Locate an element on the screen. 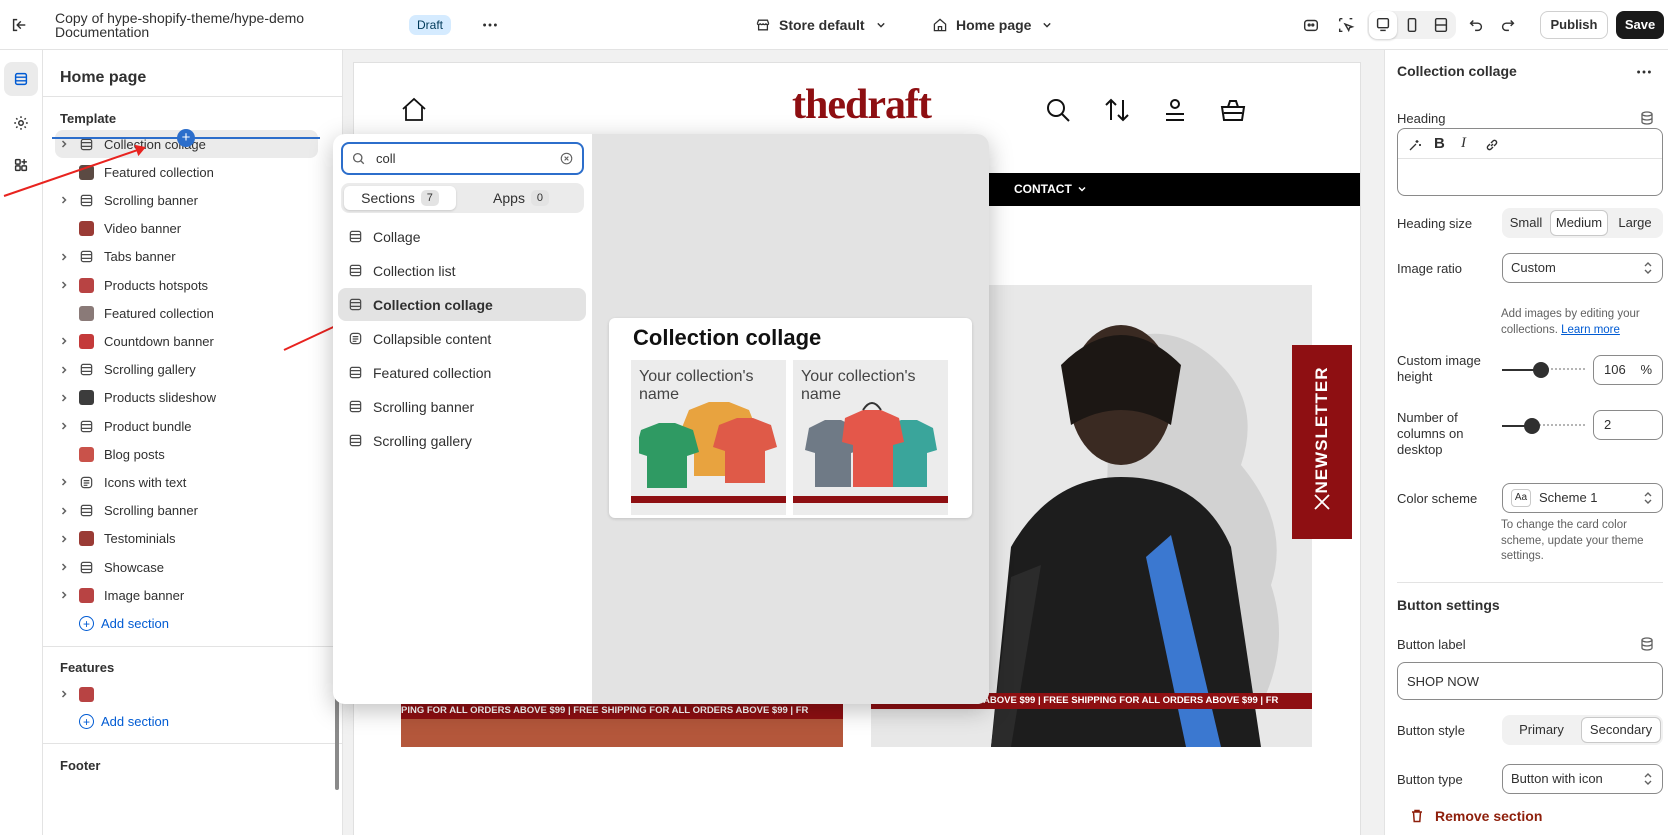 The image size is (1668, 835). list-icon is located at coordinates (355, 338).